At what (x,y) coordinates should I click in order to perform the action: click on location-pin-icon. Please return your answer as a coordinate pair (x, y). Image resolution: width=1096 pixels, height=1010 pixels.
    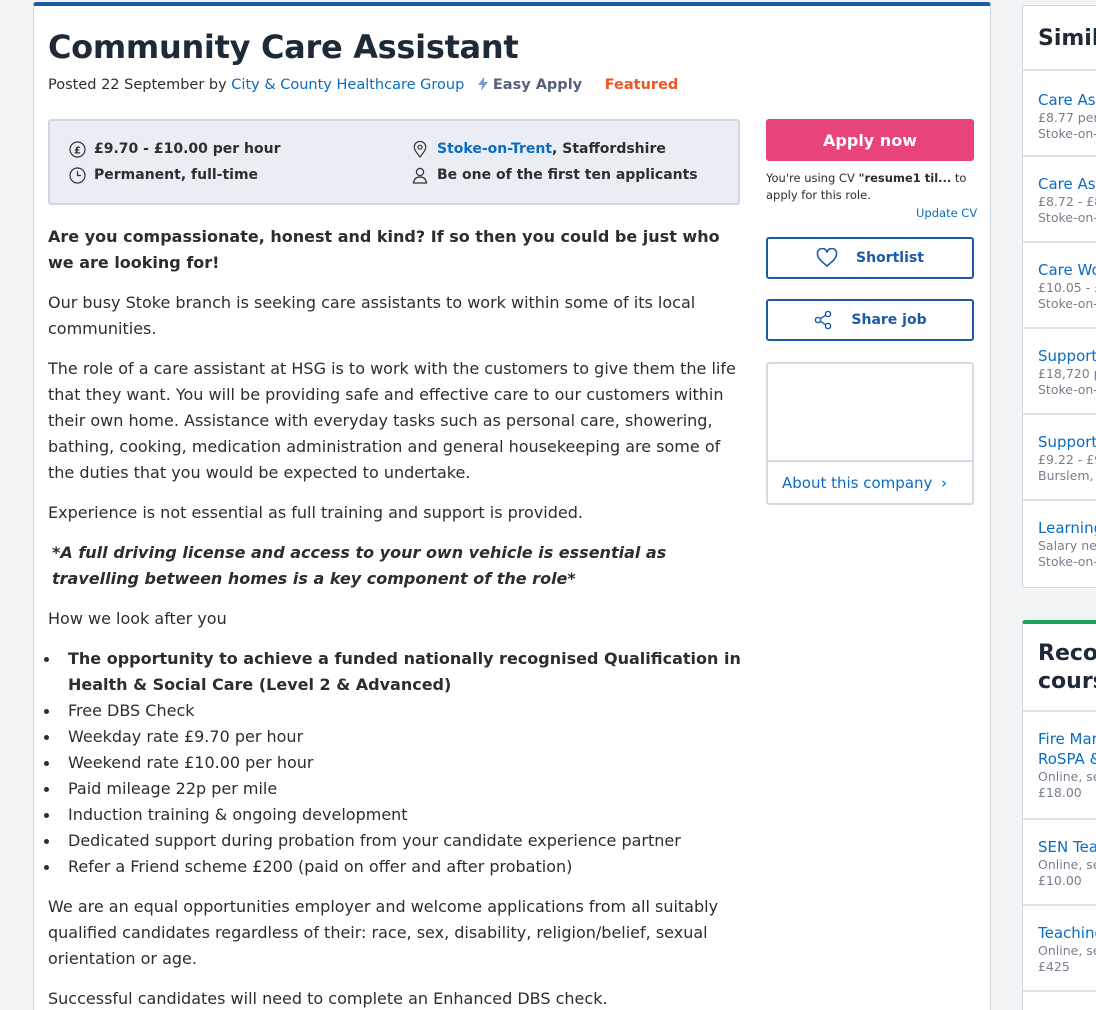
    Looking at the image, I should click on (420, 149).